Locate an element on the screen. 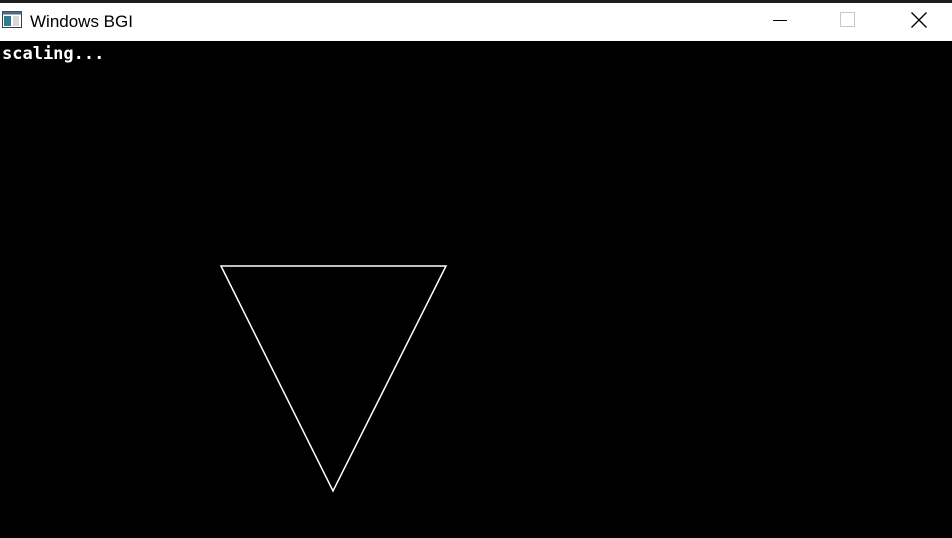 This screenshot has height=538, width=952. maximize-button is located at coordinates (848, 22).